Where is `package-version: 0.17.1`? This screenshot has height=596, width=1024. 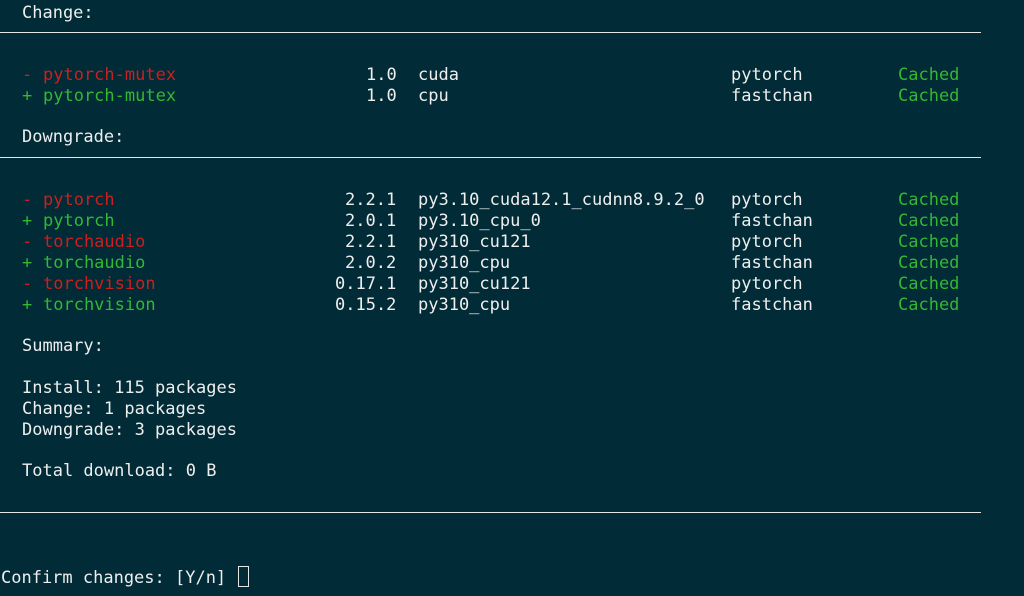 package-version: 0.17.1 is located at coordinates (366, 284).